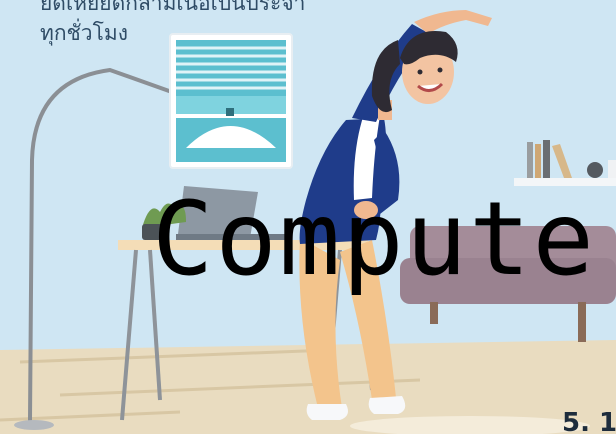 The height and width of the screenshot is (434, 616). Describe the element at coordinates (231, 101) in the screenshot. I see `window-blinds-icon` at that location.